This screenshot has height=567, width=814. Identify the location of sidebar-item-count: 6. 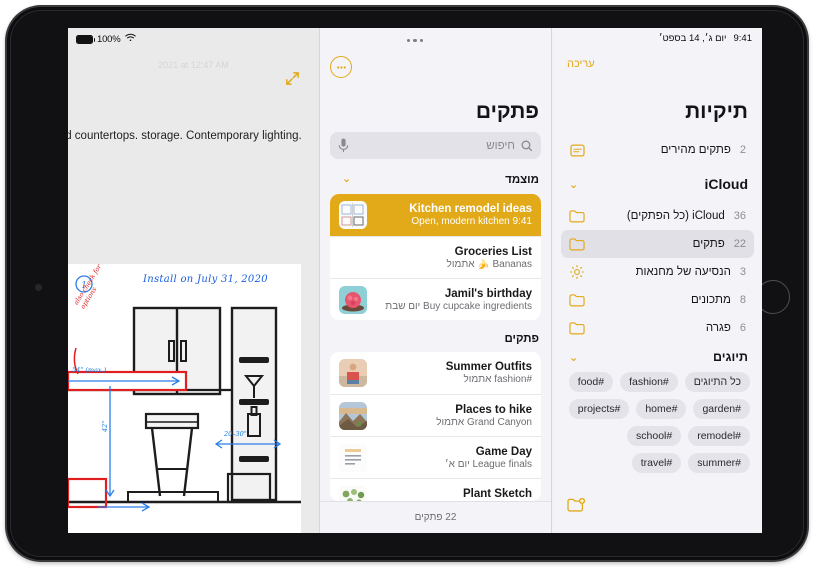
(742, 328).